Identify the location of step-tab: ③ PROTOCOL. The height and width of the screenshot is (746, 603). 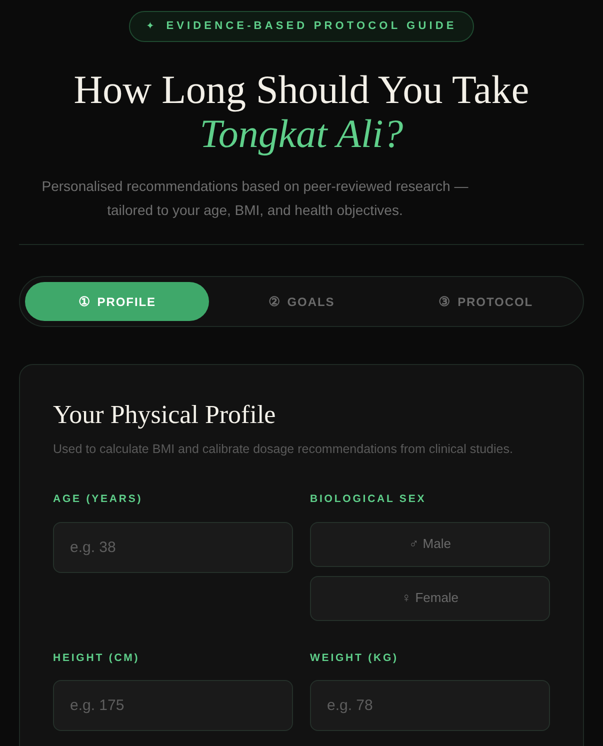
(486, 301).